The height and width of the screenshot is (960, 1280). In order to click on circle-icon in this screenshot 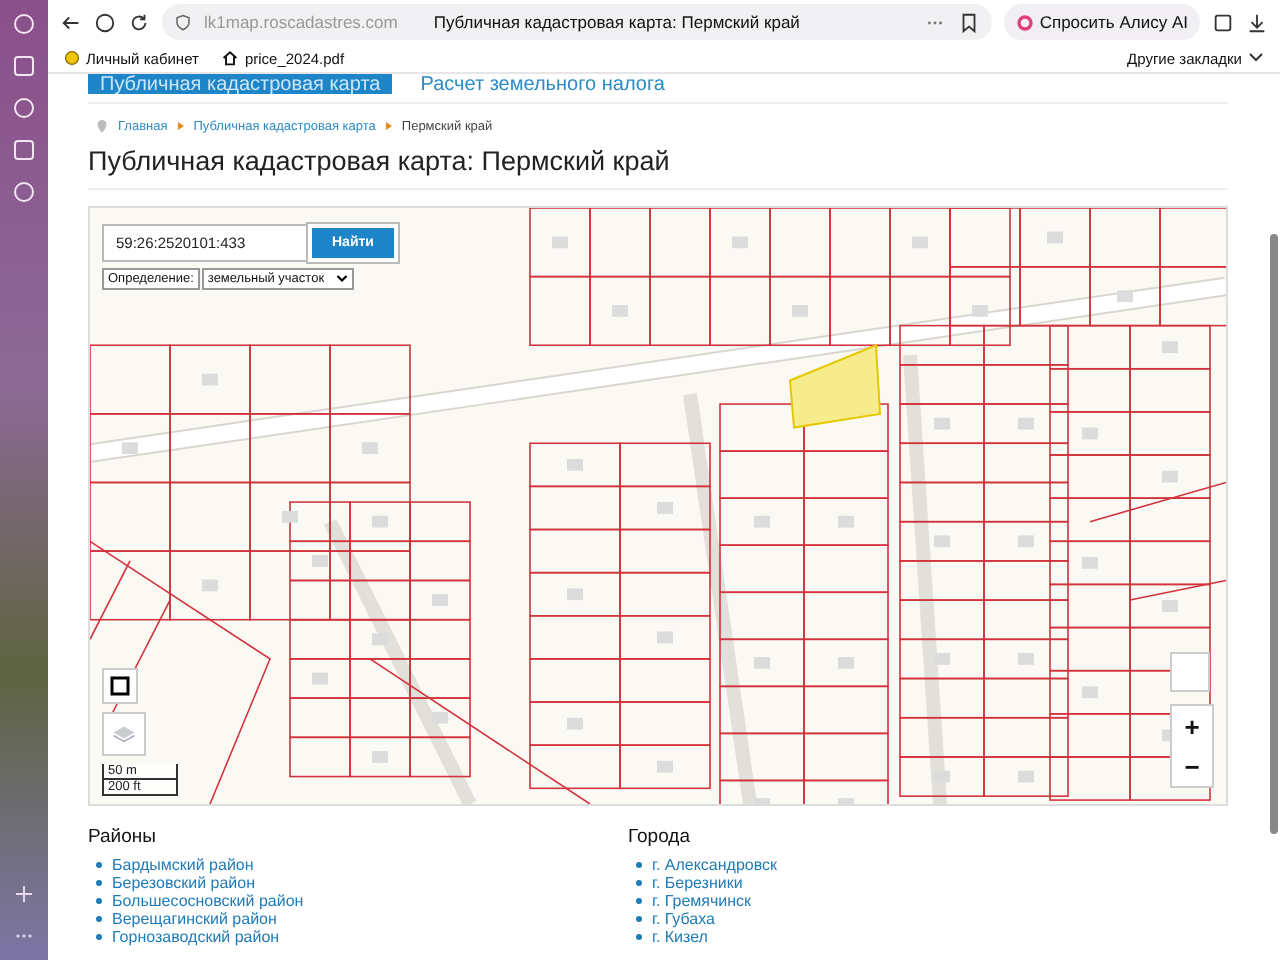, I will do `click(72, 58)`.